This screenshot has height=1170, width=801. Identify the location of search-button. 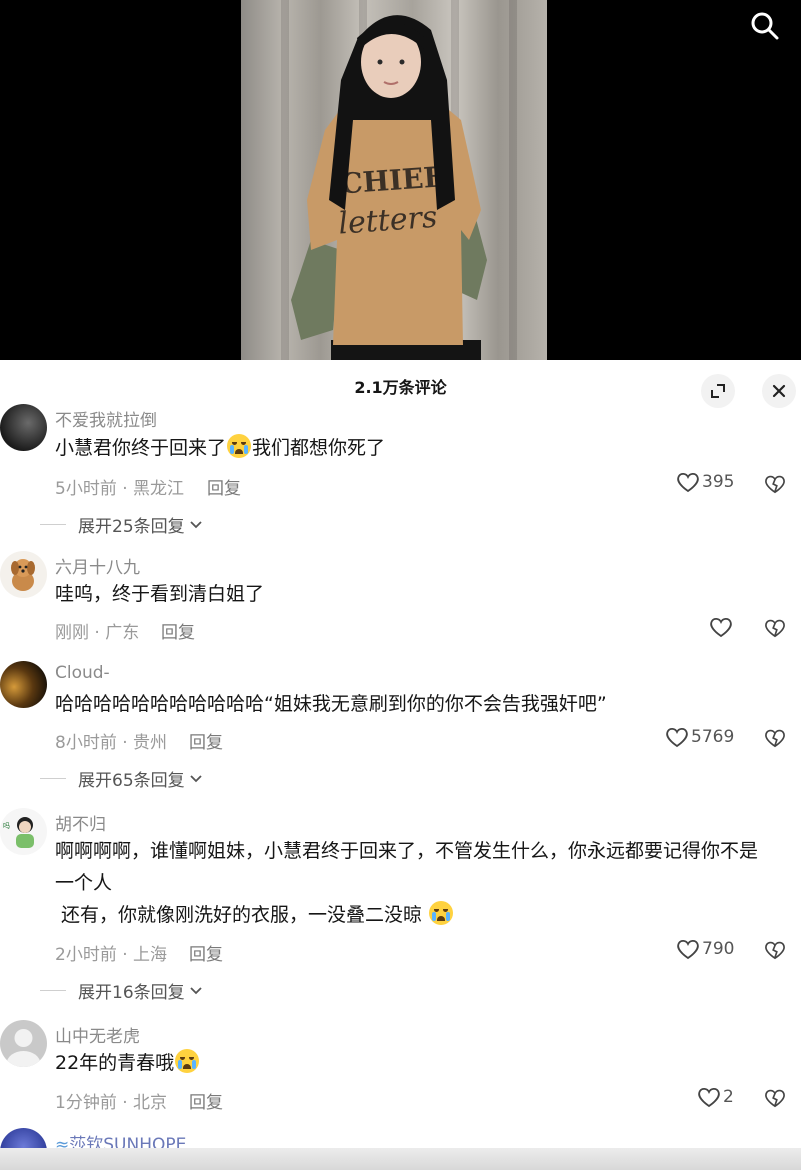
(765, 26).